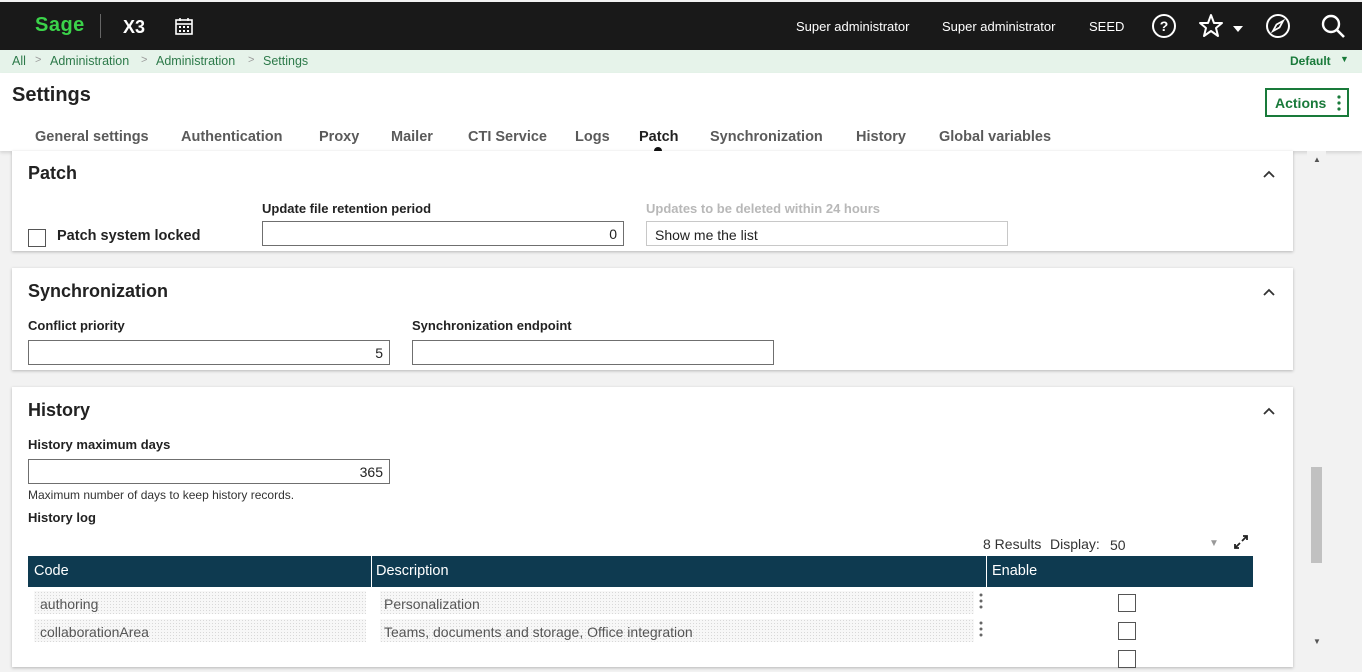 Image resolution: width=1362 pixels, height=672 pixels. What do you see at coordinates (1075, 544) in the screenshot?
I see `display-label: Display:` at bounding box center [1075, 544].